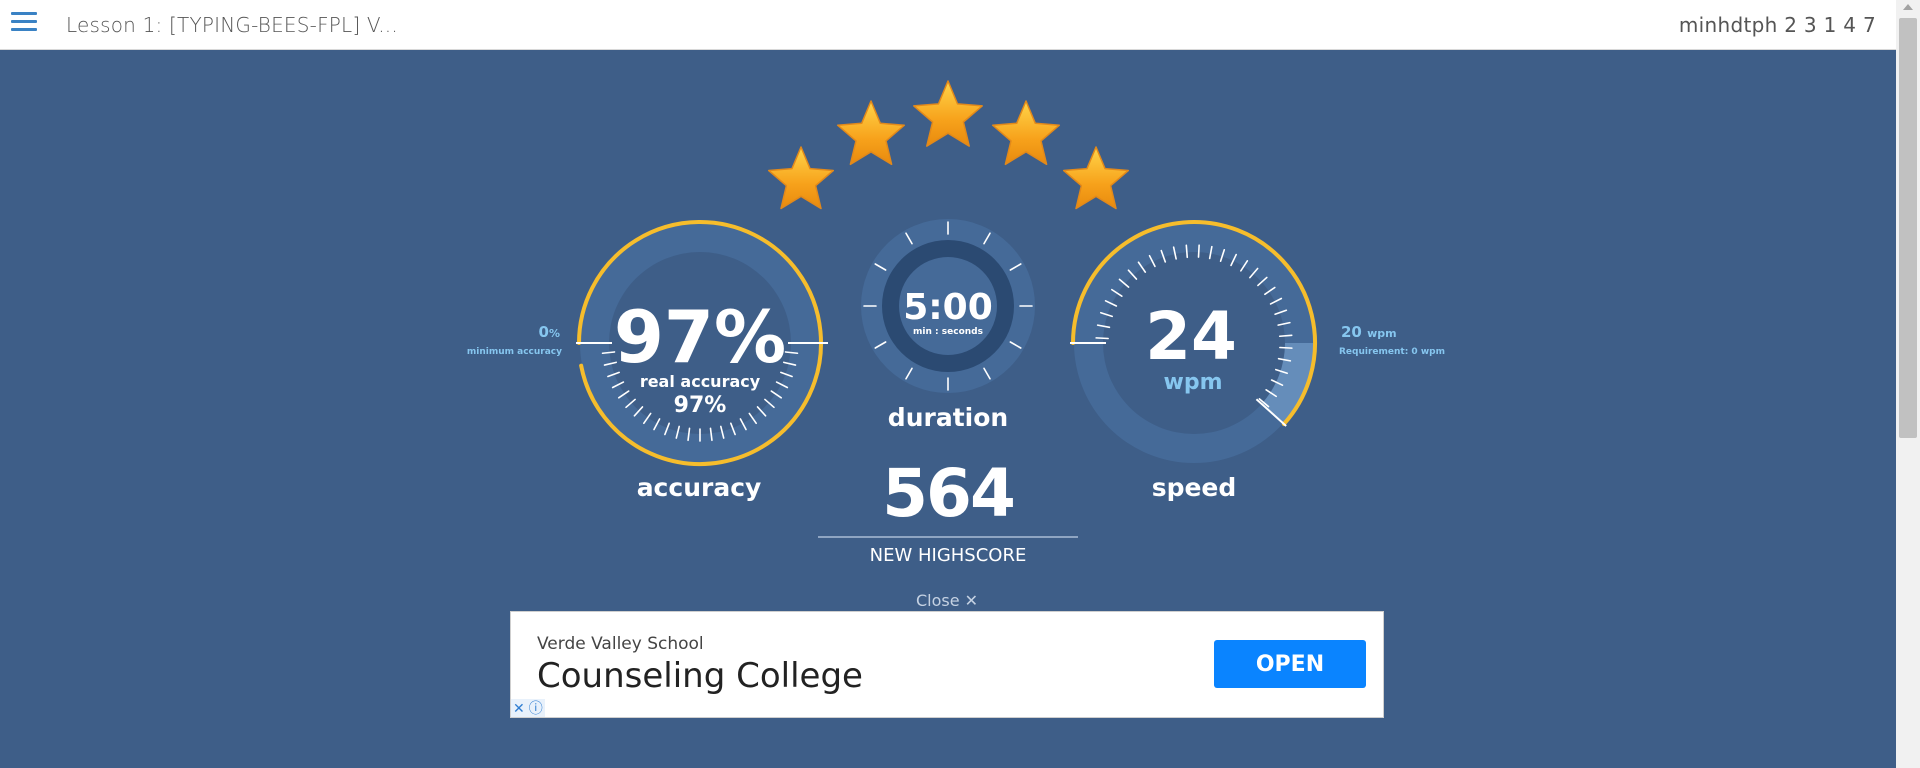 Image resolution: width=1920 pixels, height=768 pixels. I want to click on real-accuracy-label: real accuracy, so click(700, 381).